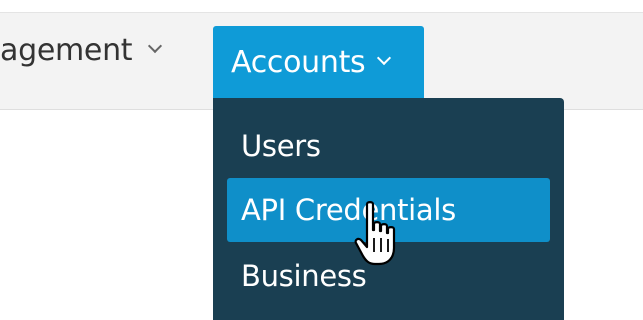 The width and height of the screenshot is (643, 320). What do you see at coordinates (388, 146) in the screenshot?
I see `menu-item-users: Users` at bounding box center [388, 146].